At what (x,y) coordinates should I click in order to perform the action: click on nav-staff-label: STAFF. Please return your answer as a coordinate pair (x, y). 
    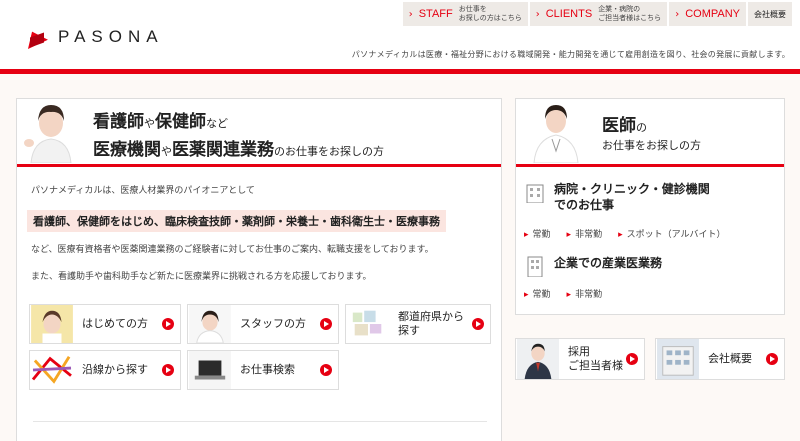
    Looking at the image, I should click on (435, 14).